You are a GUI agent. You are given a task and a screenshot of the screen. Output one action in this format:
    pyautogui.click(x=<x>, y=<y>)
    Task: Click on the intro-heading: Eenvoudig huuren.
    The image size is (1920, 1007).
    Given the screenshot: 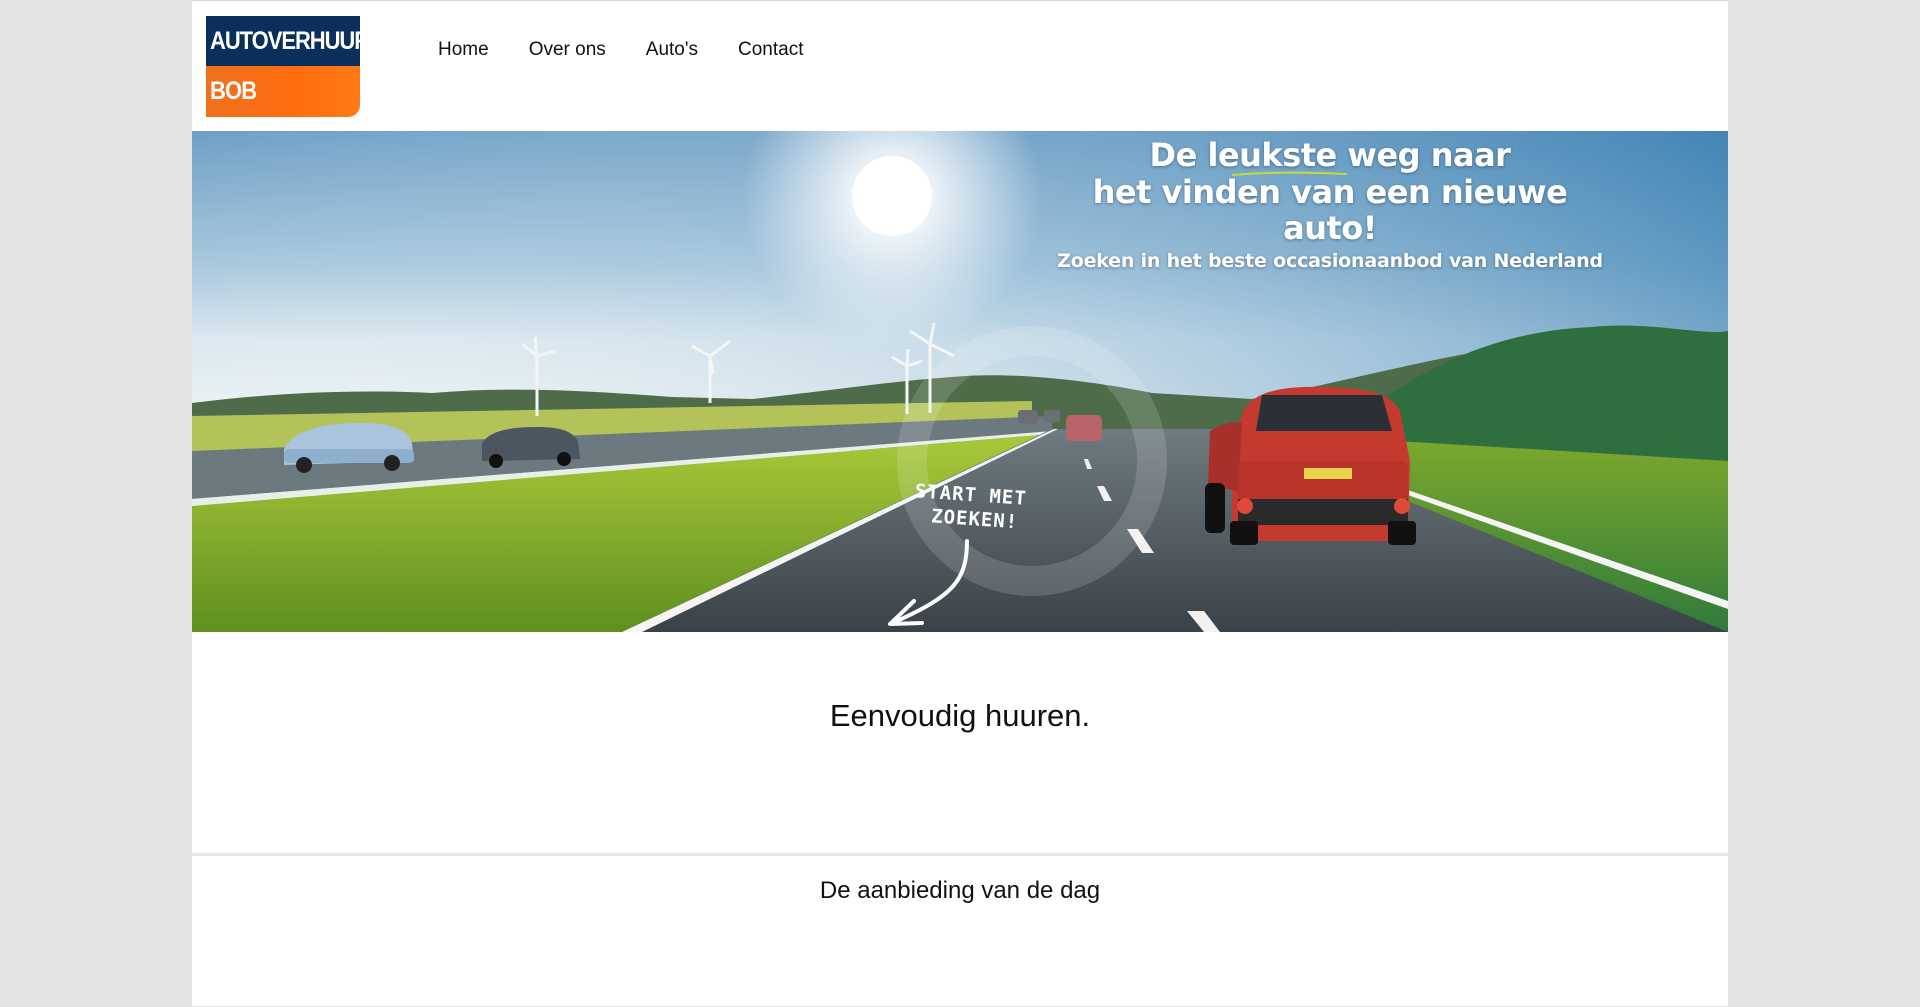 What is the action you would take?
    pyautogui.click(x=960, y=715)
    